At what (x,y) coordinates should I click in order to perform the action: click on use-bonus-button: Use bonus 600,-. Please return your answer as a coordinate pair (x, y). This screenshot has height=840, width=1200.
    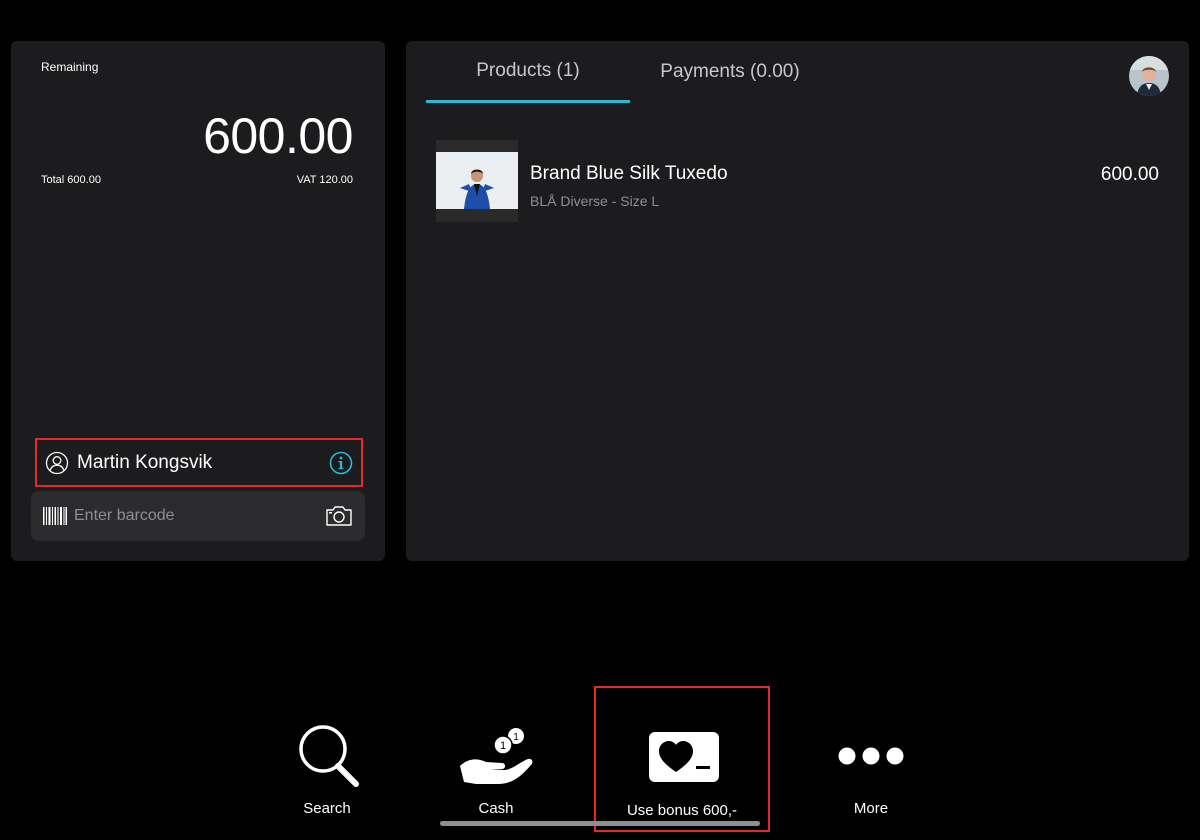
    Looking at the image, I should click on (682, 759).